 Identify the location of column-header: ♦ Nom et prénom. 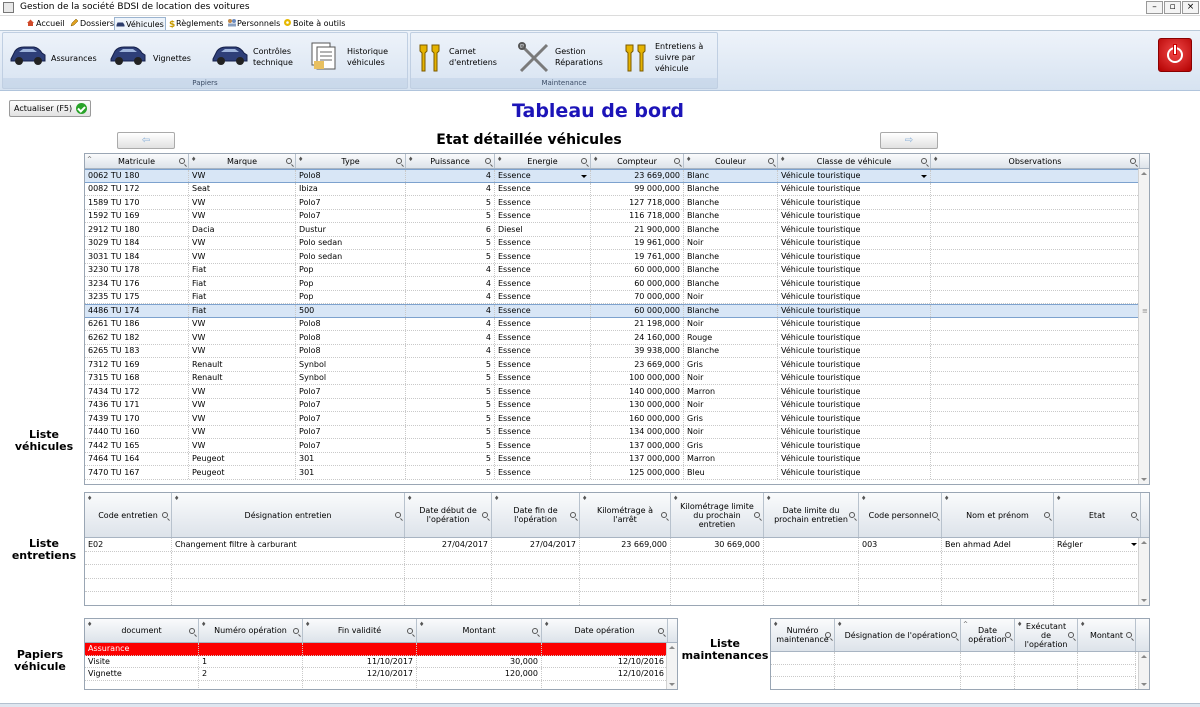
(998, 515).